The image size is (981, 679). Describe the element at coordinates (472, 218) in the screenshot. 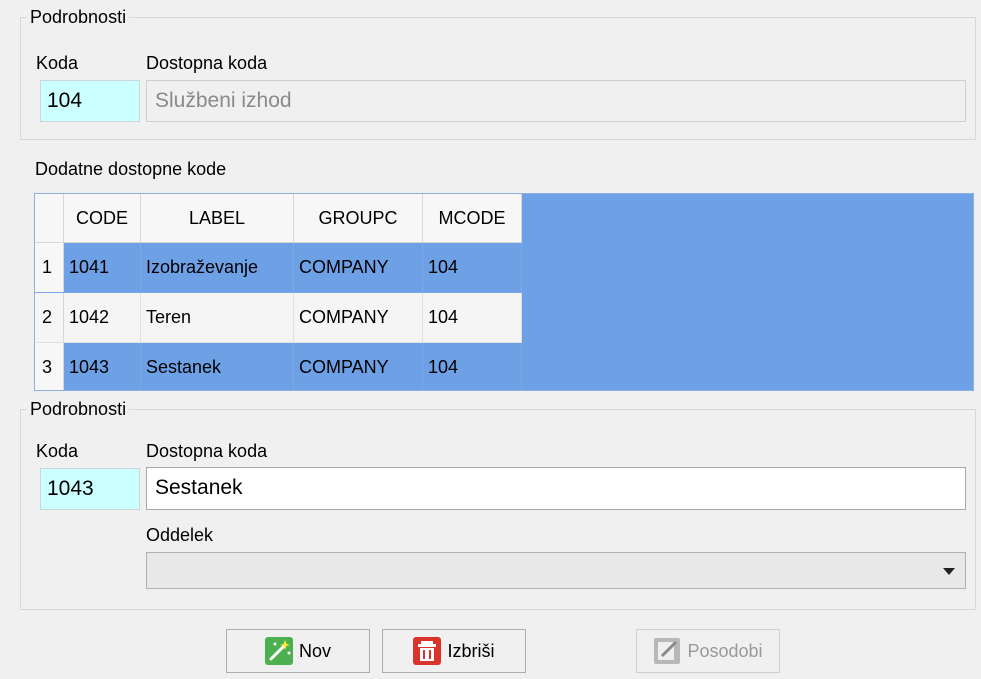

I see `column-header-mcode: MCODE` at that location.